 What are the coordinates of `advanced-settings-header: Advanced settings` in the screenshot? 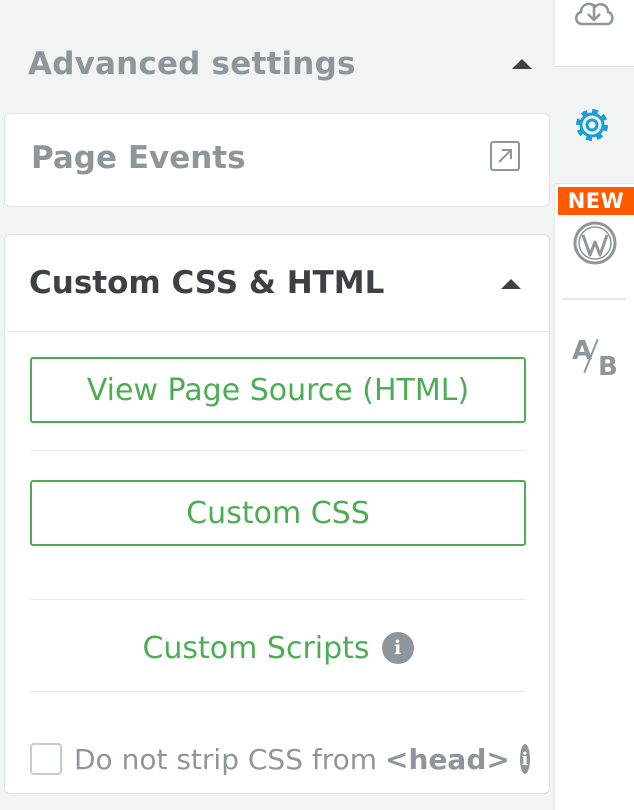 It's located at (283, 64).